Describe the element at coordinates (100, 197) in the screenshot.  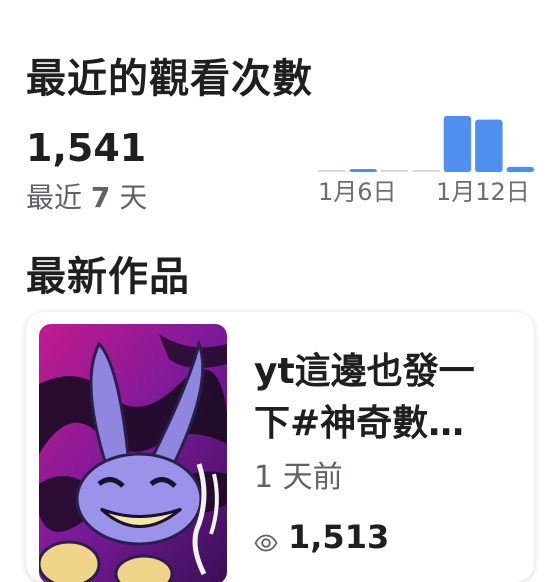
I see `period-number: 7` at that location.